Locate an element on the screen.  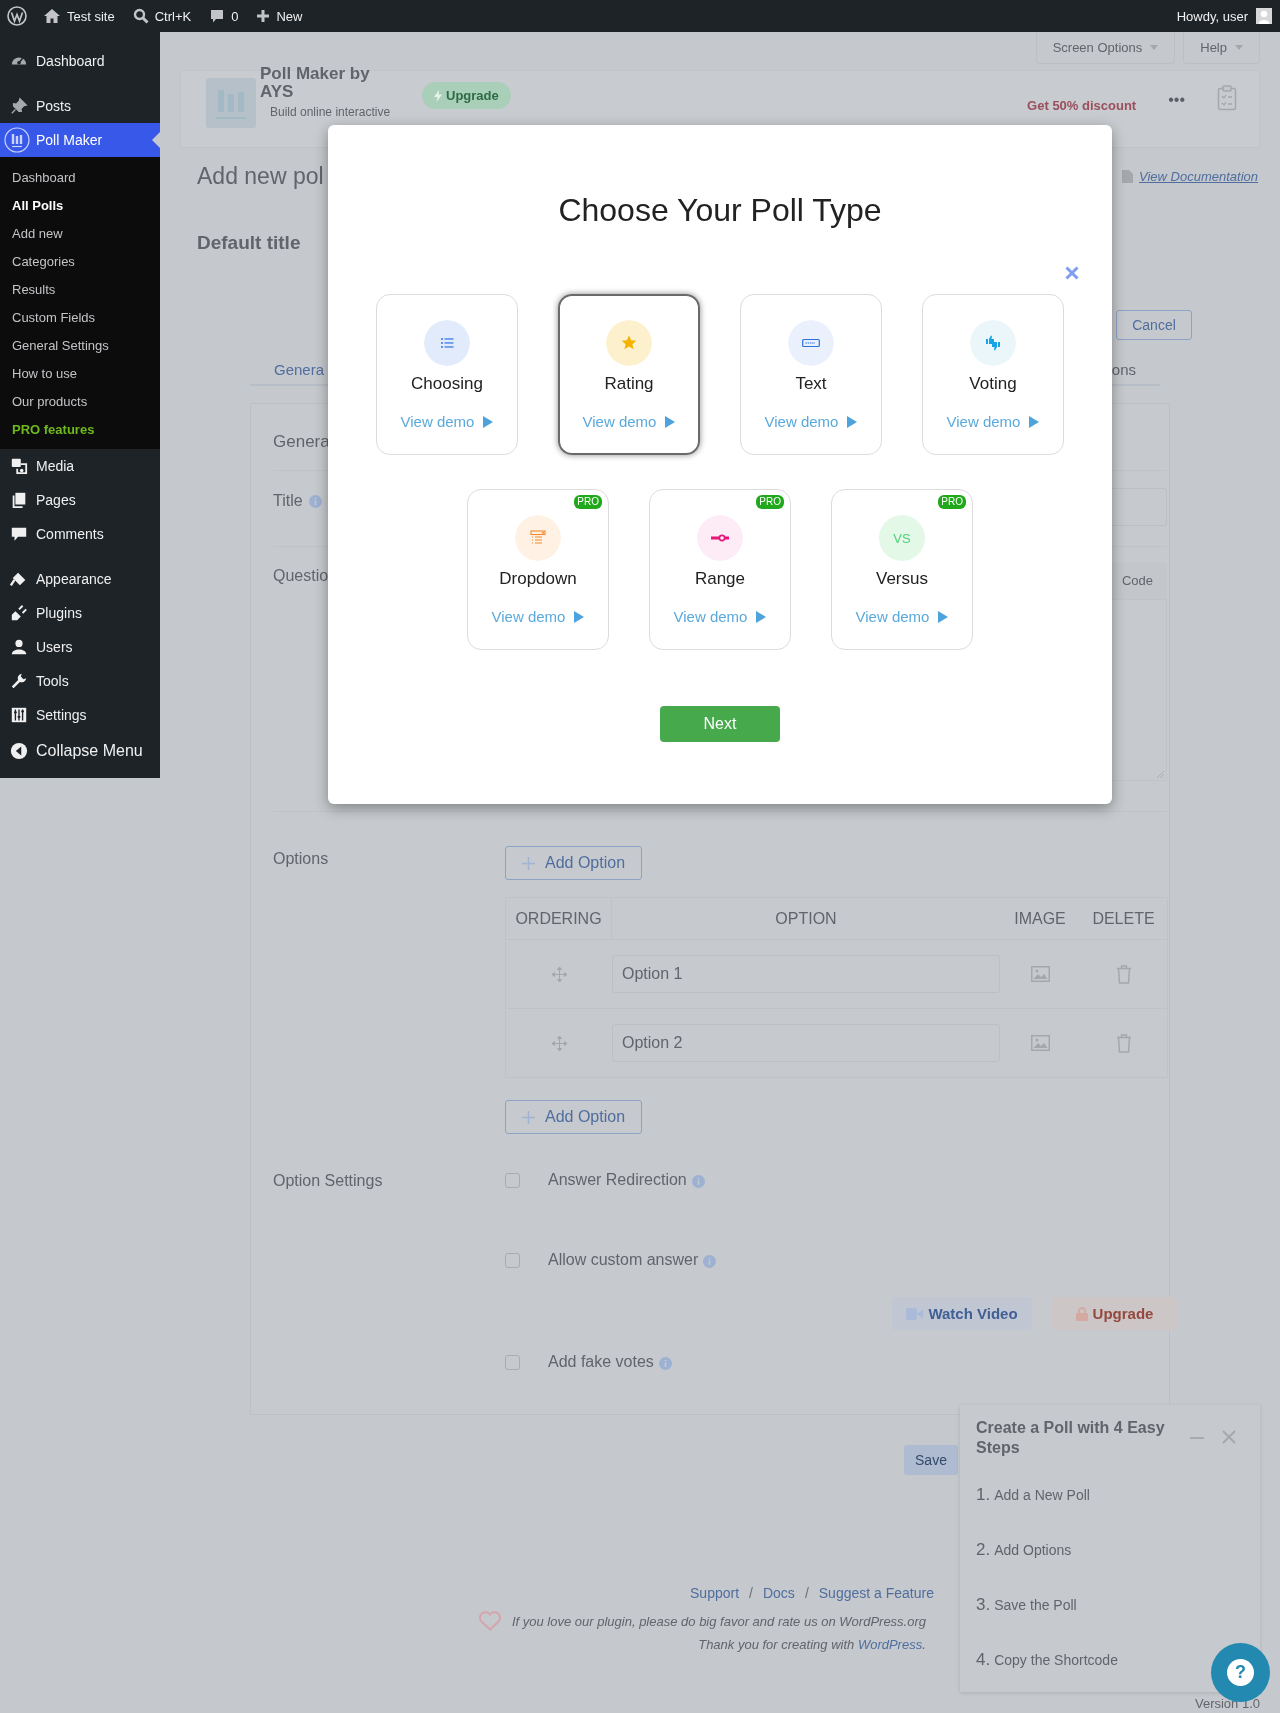
field-label: Options is located at coordinates (301, 859).